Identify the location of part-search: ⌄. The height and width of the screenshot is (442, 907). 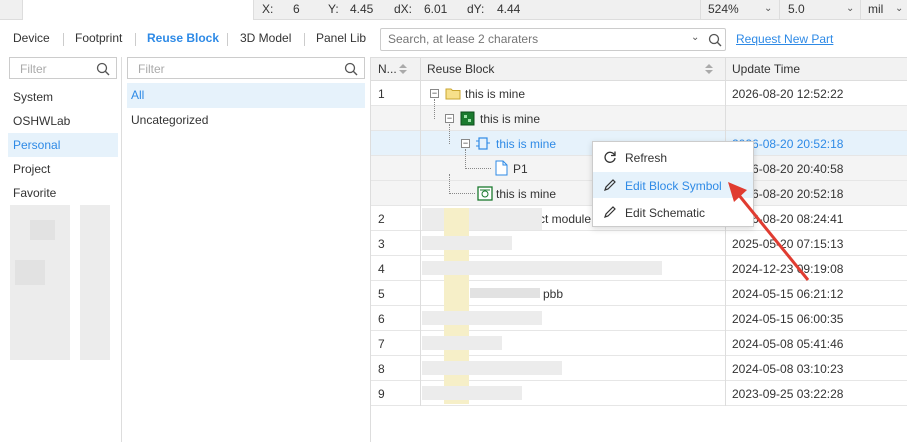
(553, 39).